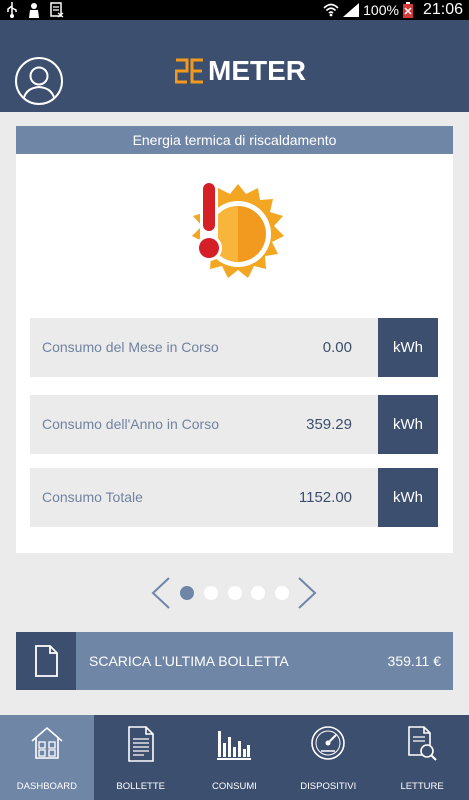 The width and height of the screenshot is (469, 800). I want to click on page-indicator, so click(235, 593).